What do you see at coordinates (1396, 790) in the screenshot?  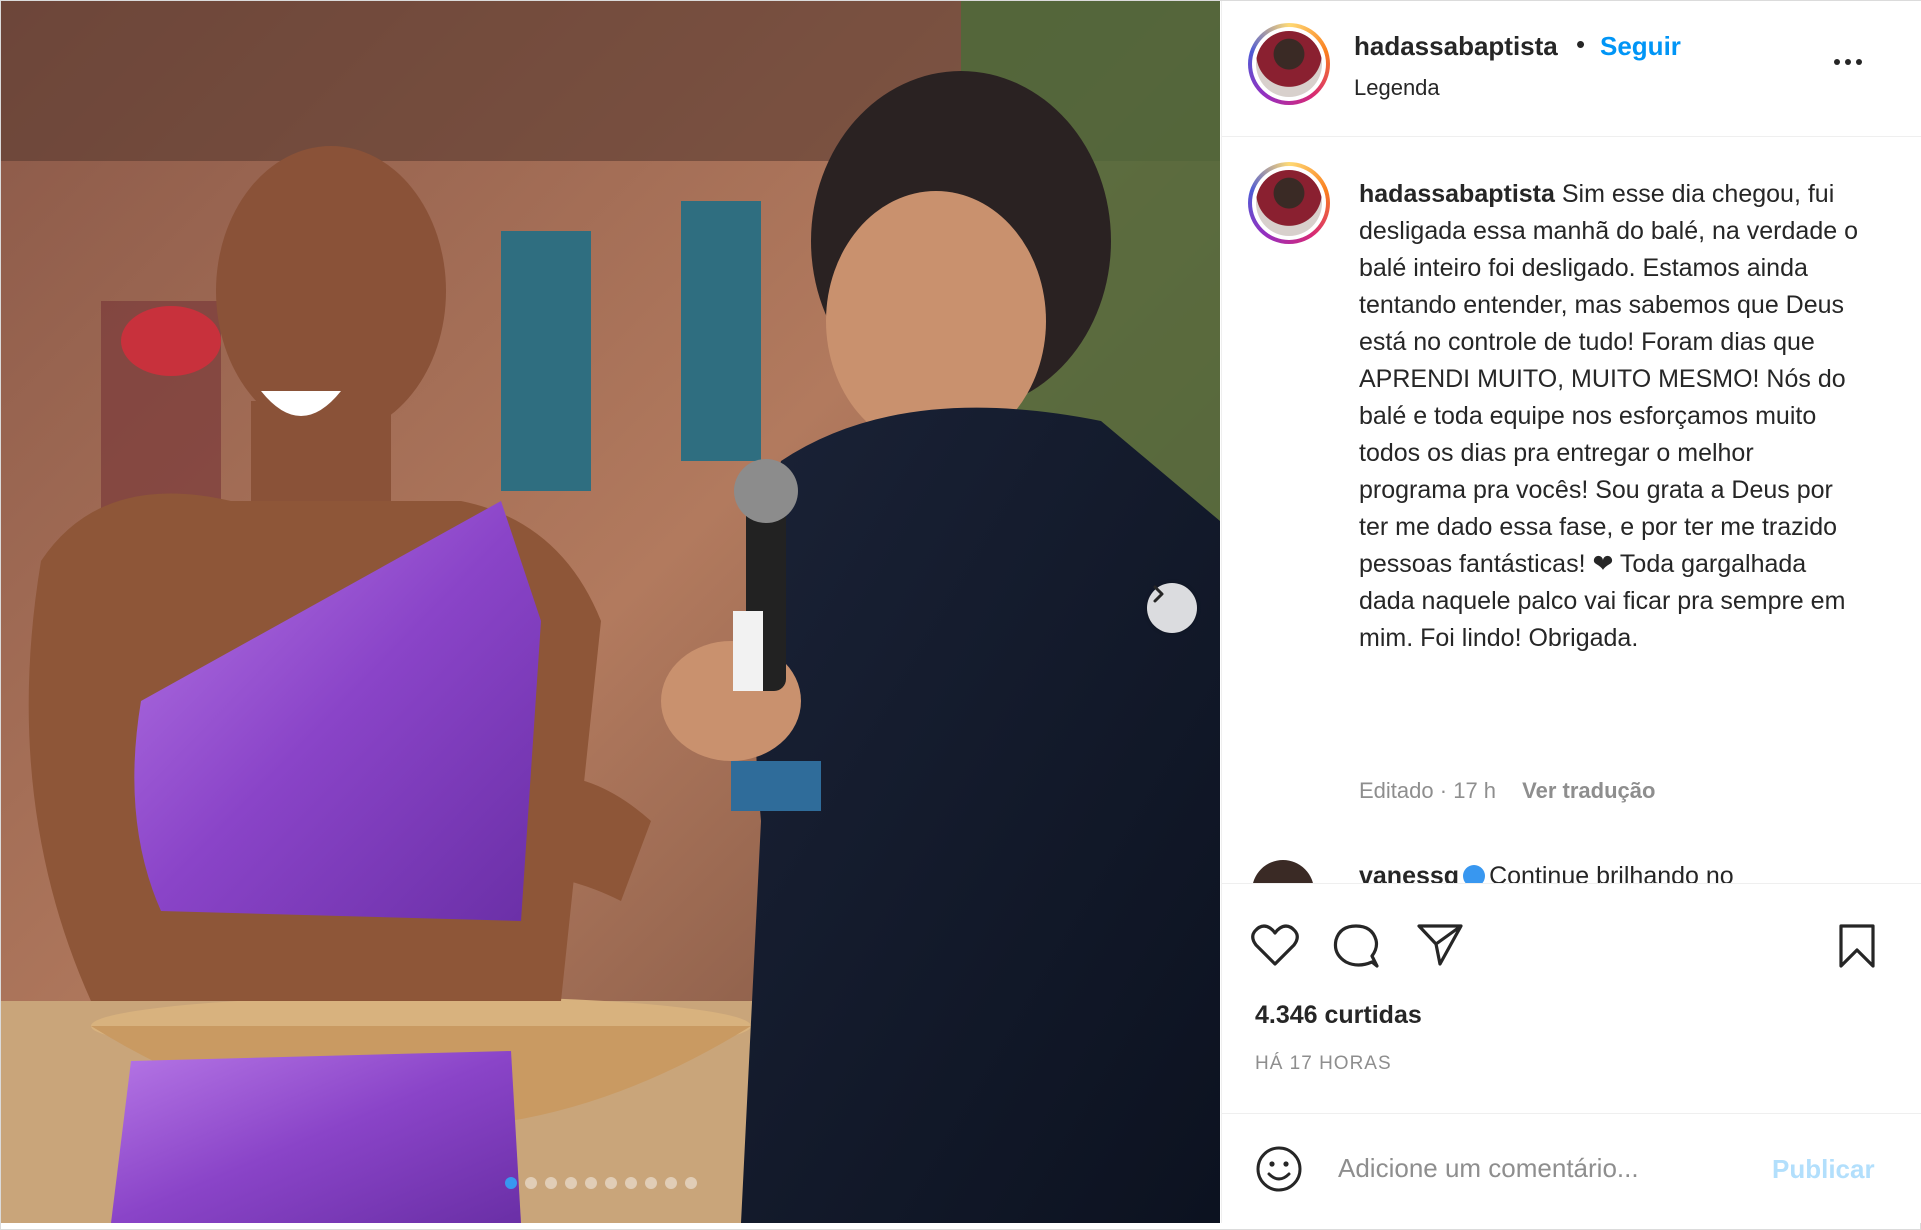 I see `edited-label: Editado` at bounding box center [1396, 790].